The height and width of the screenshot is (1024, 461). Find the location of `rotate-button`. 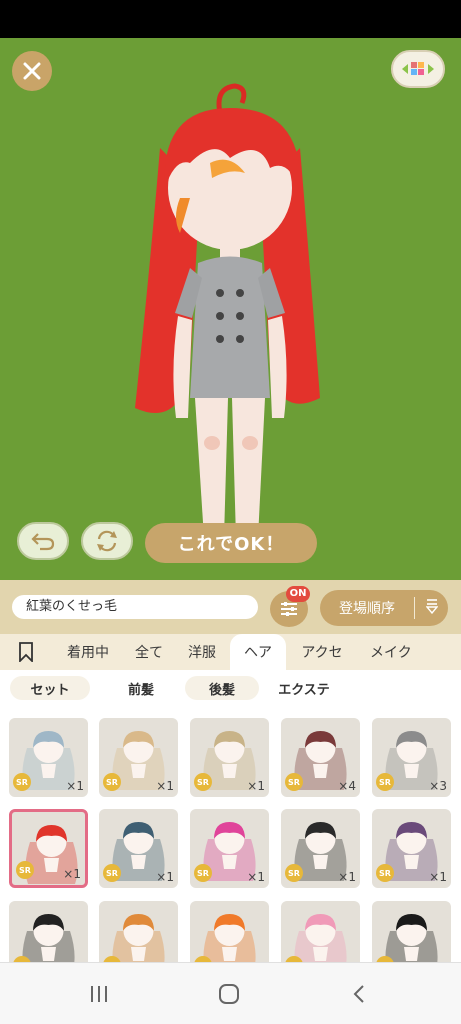

rotate-button is located at coordinates (107, 541).